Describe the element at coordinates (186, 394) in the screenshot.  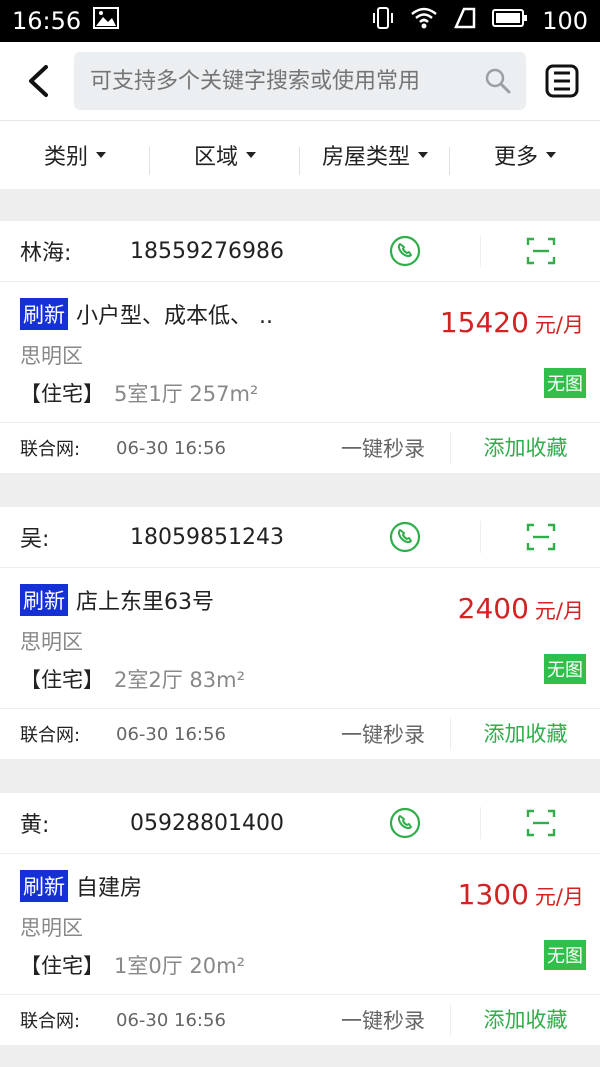
I see `listing-spec: 5室1厅 257m²` at that location.